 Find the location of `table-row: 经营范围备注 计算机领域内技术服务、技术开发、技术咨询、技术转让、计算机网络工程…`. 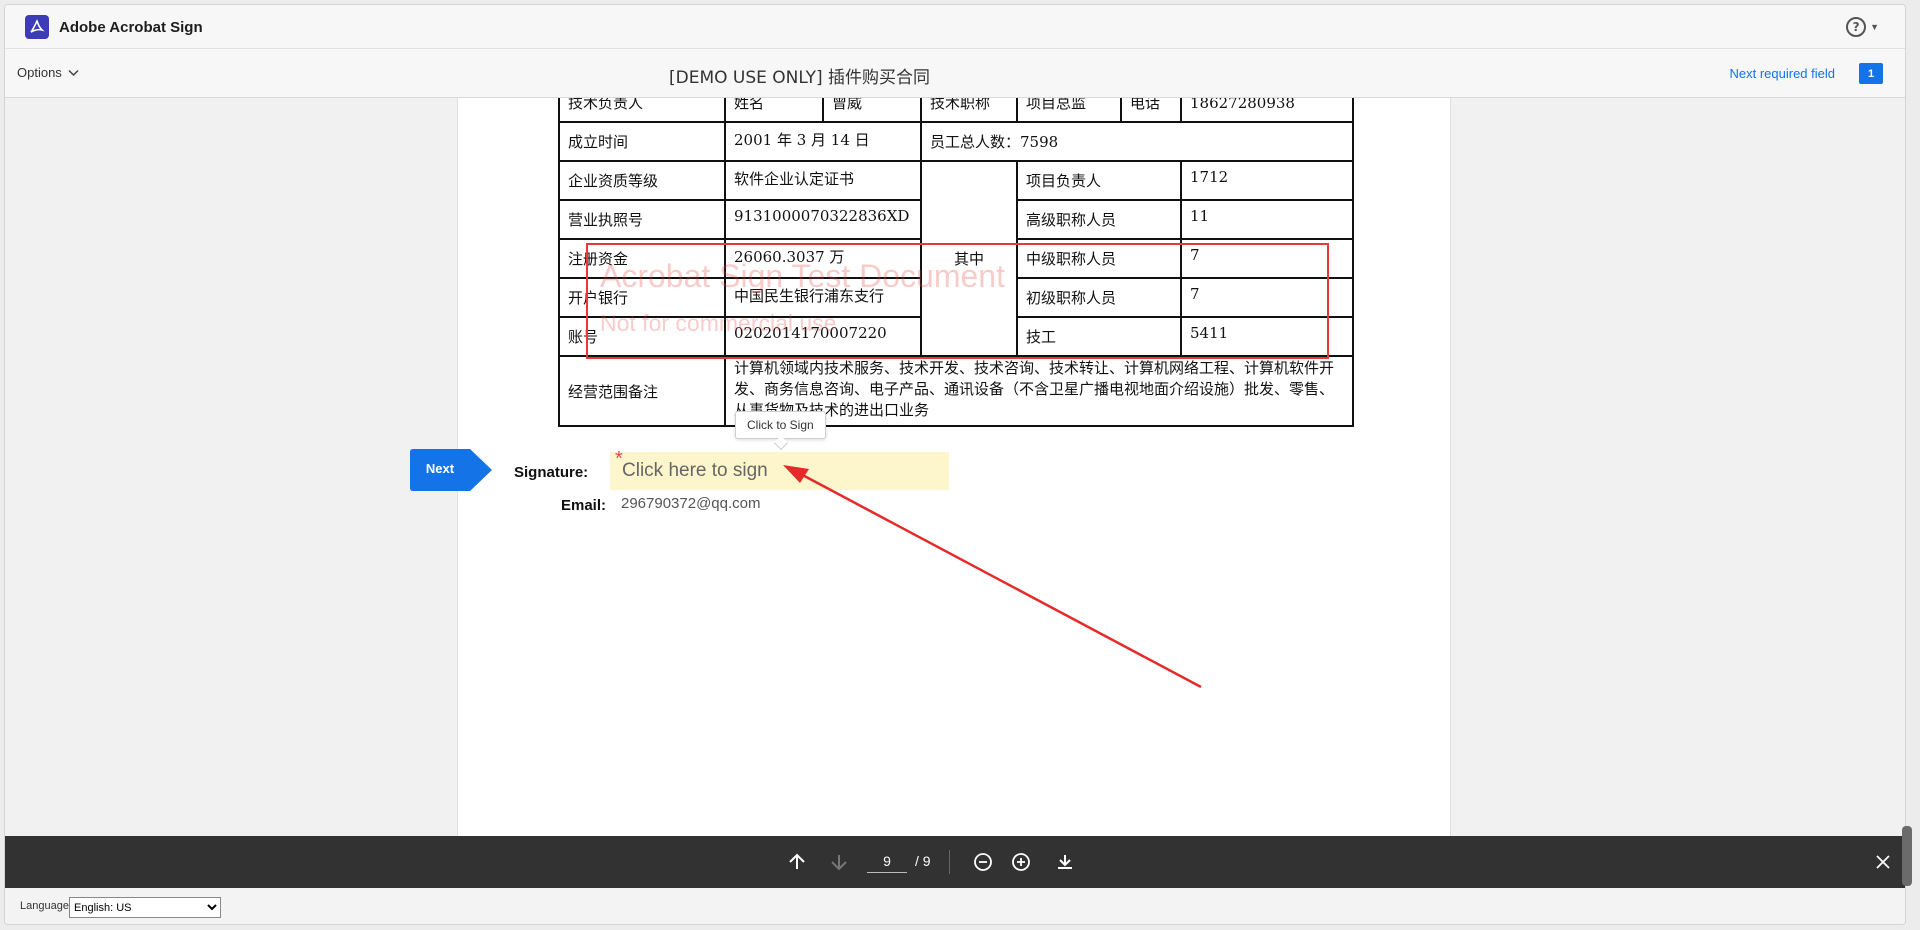

table-row: 经营范围备注 计算机领域内技术服务、技术开发、技术咨询、技术转让、计算机网络工程… is located at coordinates (956, 391).